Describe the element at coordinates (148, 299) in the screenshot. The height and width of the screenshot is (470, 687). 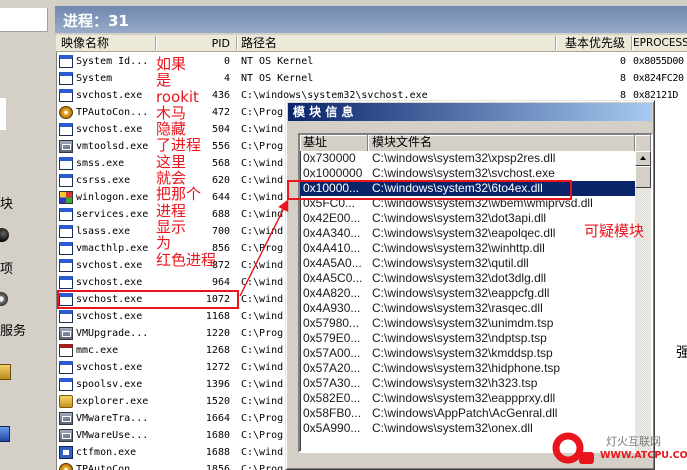
I see `flagged-process-highlight-box` at that location.